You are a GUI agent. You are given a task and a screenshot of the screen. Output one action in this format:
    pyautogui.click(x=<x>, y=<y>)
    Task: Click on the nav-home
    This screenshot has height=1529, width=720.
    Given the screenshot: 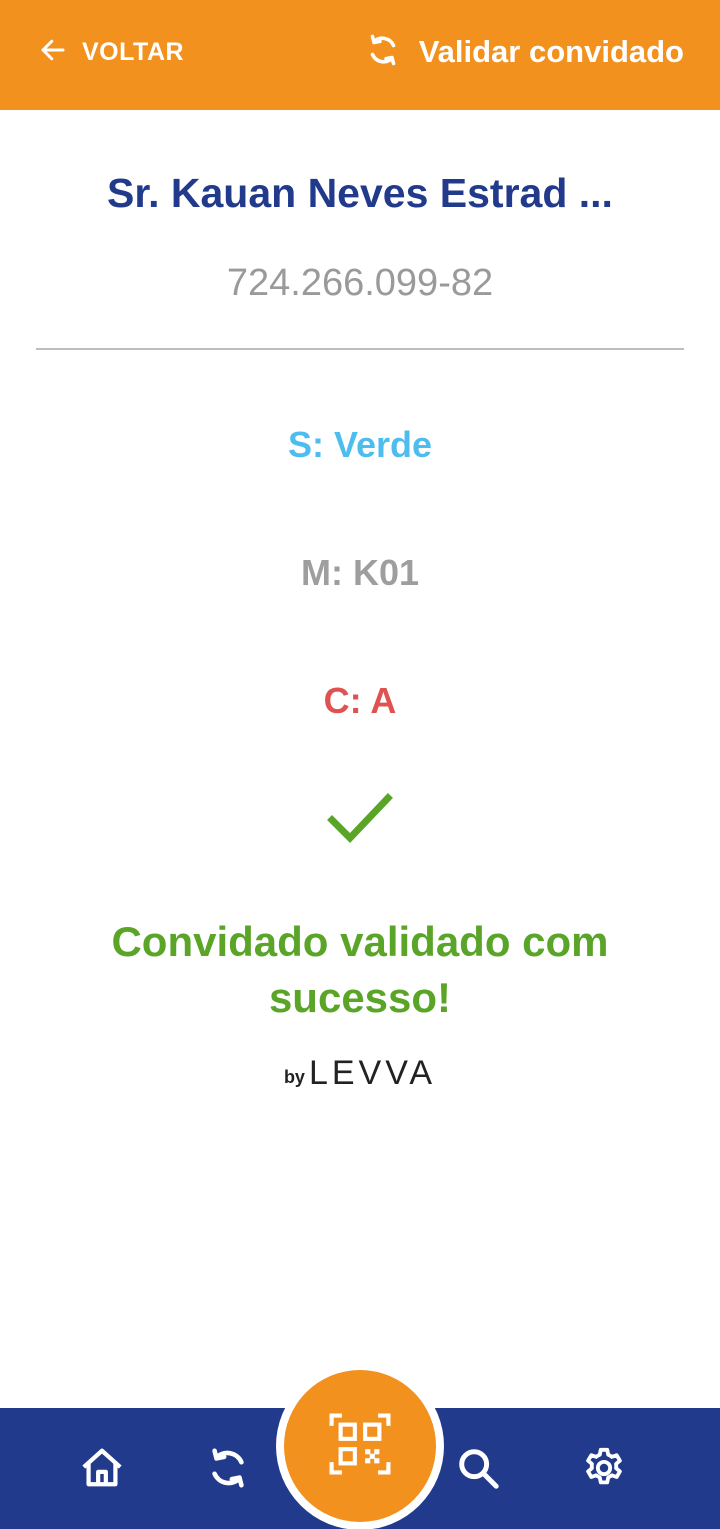 What is the action you would take?
    pyautogui.click(x=102, y=1470)
    